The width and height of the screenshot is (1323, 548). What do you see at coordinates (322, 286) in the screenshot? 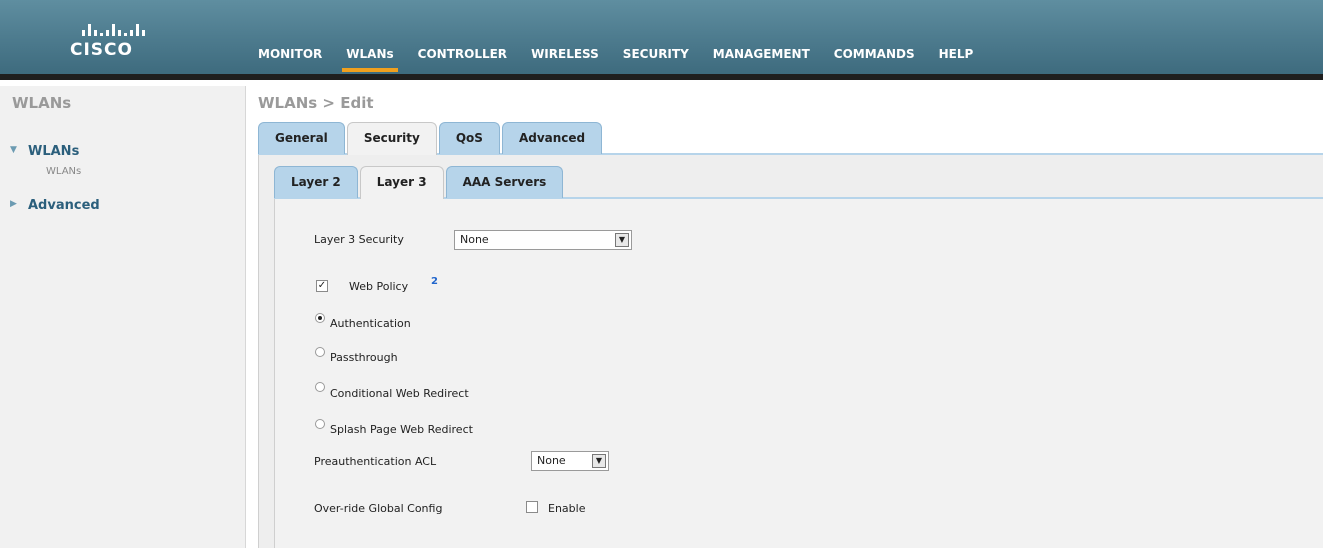
I see `web-policy-checkbox: ✓` at bounding box center [322, 286].